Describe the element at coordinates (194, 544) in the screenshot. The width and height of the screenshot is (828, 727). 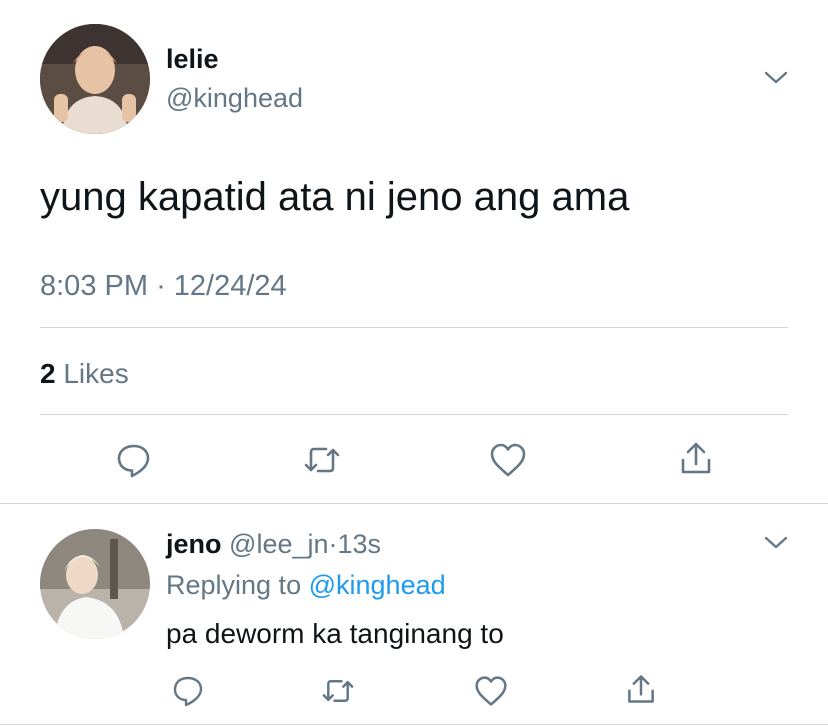
I see `reply-display-name: jeno` at that location.